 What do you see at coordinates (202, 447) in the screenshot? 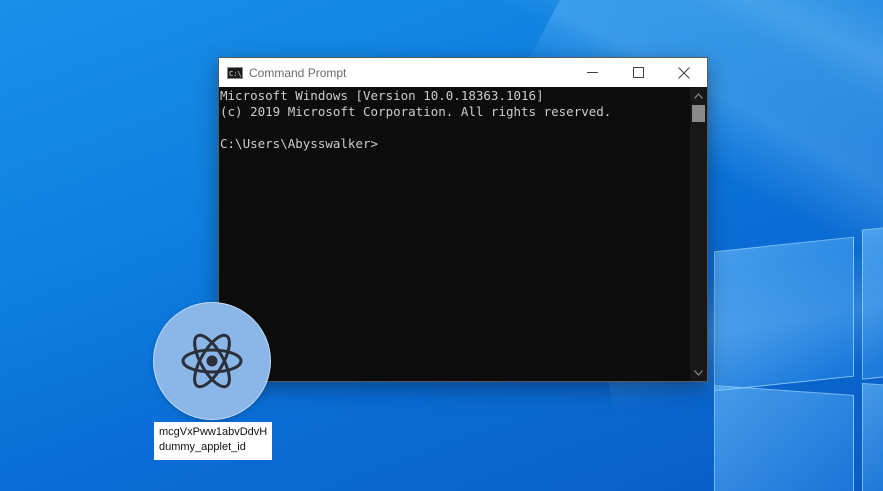
I see `applet-label-name: dummy_applet_id` at bounding box center [202, 447].